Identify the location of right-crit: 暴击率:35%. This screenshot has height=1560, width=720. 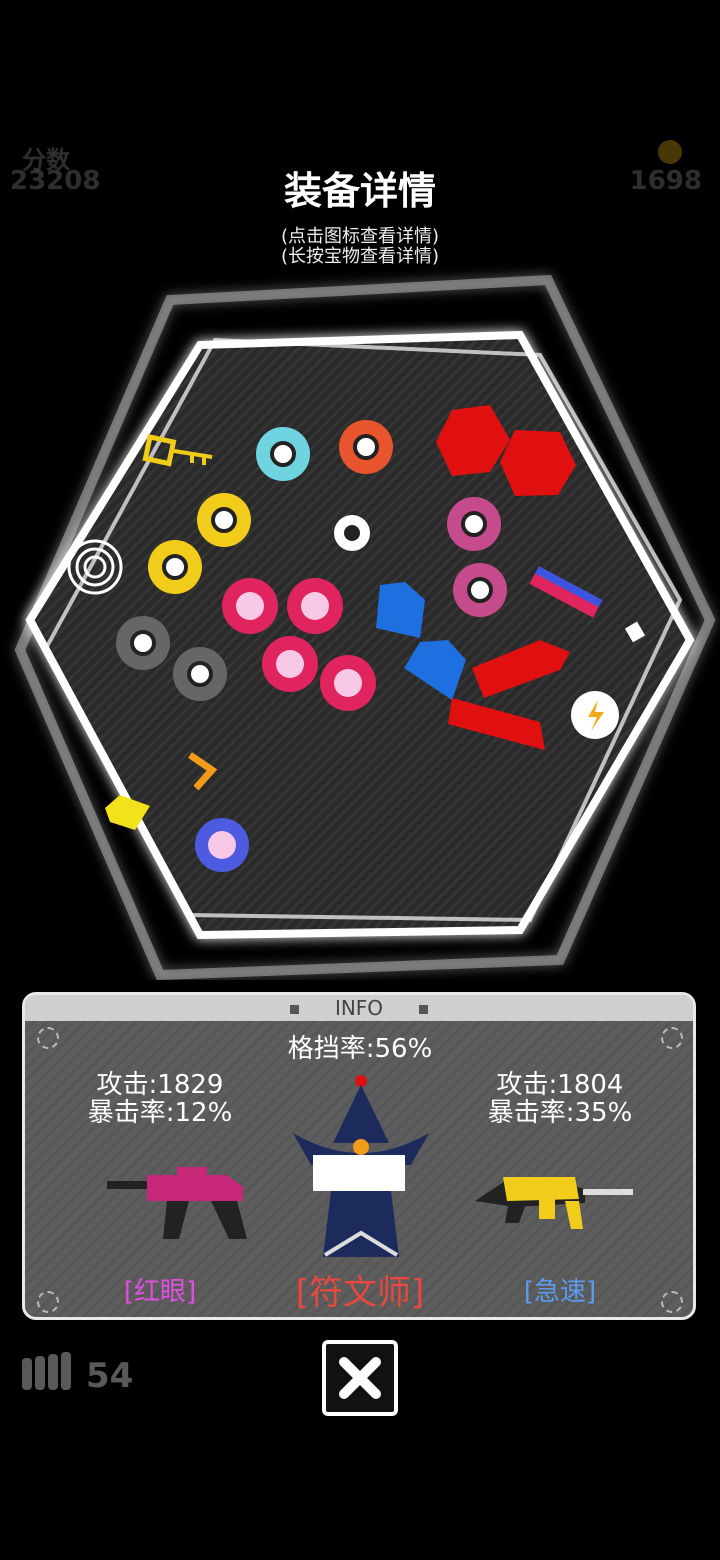
(560, 1113).